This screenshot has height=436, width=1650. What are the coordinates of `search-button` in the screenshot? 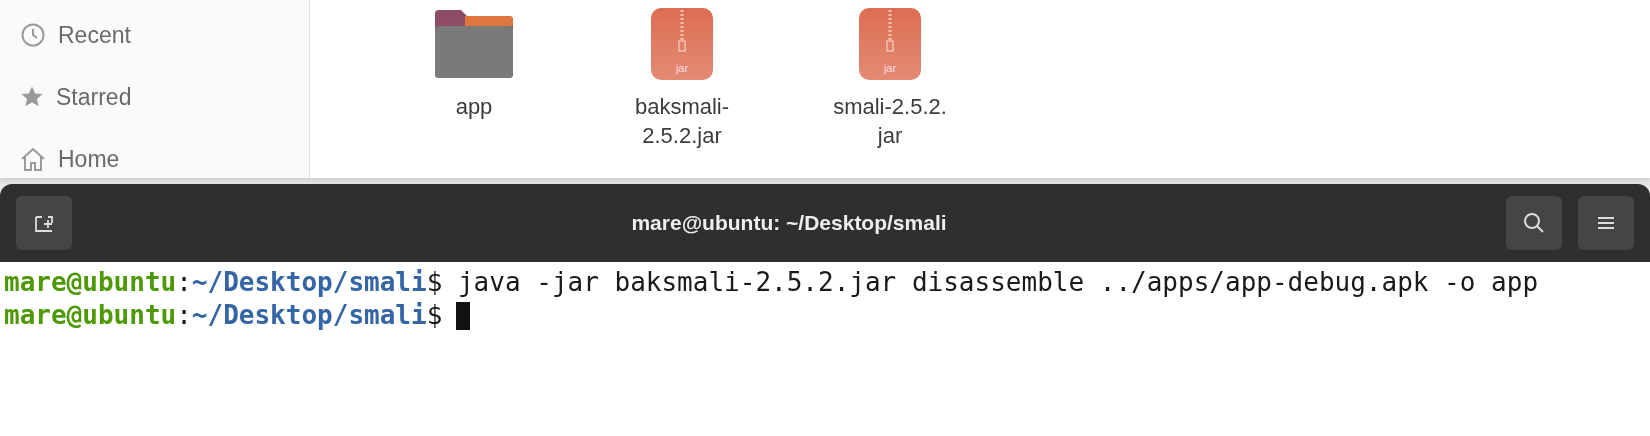 It's located at (1534, 223).